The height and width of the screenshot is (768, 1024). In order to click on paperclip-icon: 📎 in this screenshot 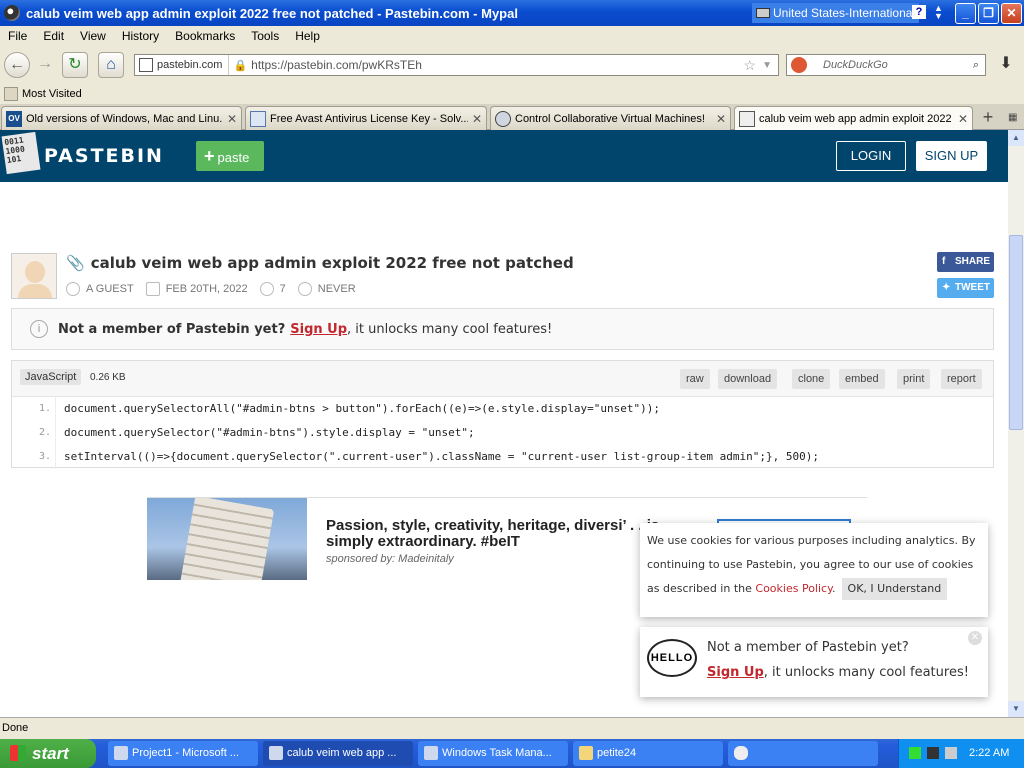, I will do `click(75, 263)`.